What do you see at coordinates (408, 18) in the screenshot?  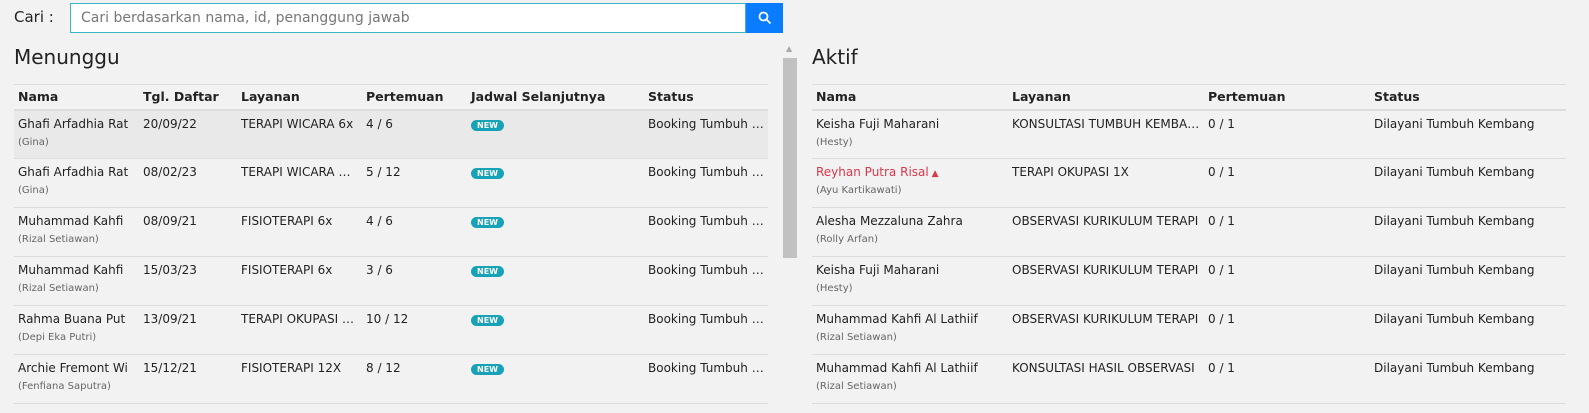 I see `search-input` at bounding box center [408, 18].